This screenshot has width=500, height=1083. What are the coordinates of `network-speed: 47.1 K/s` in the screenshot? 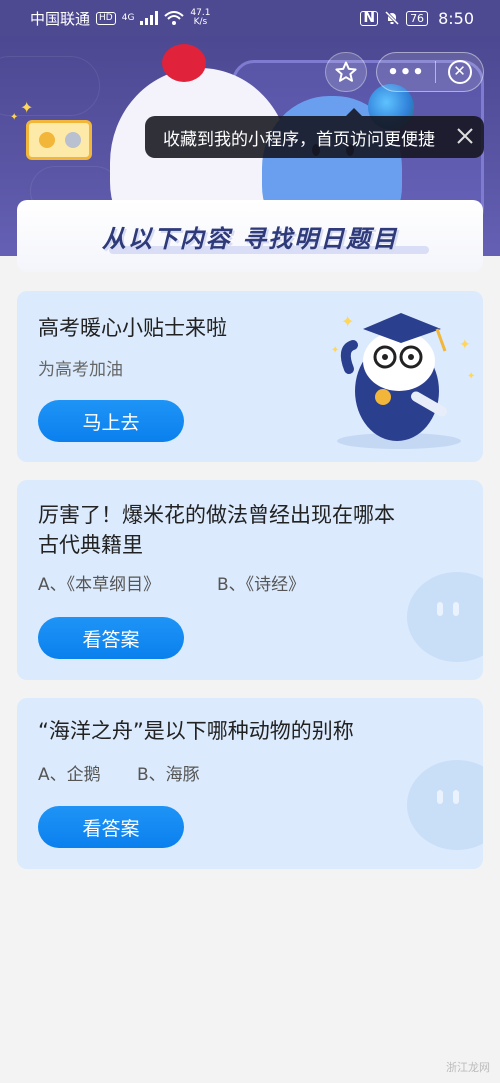 It's located at (200, 18).